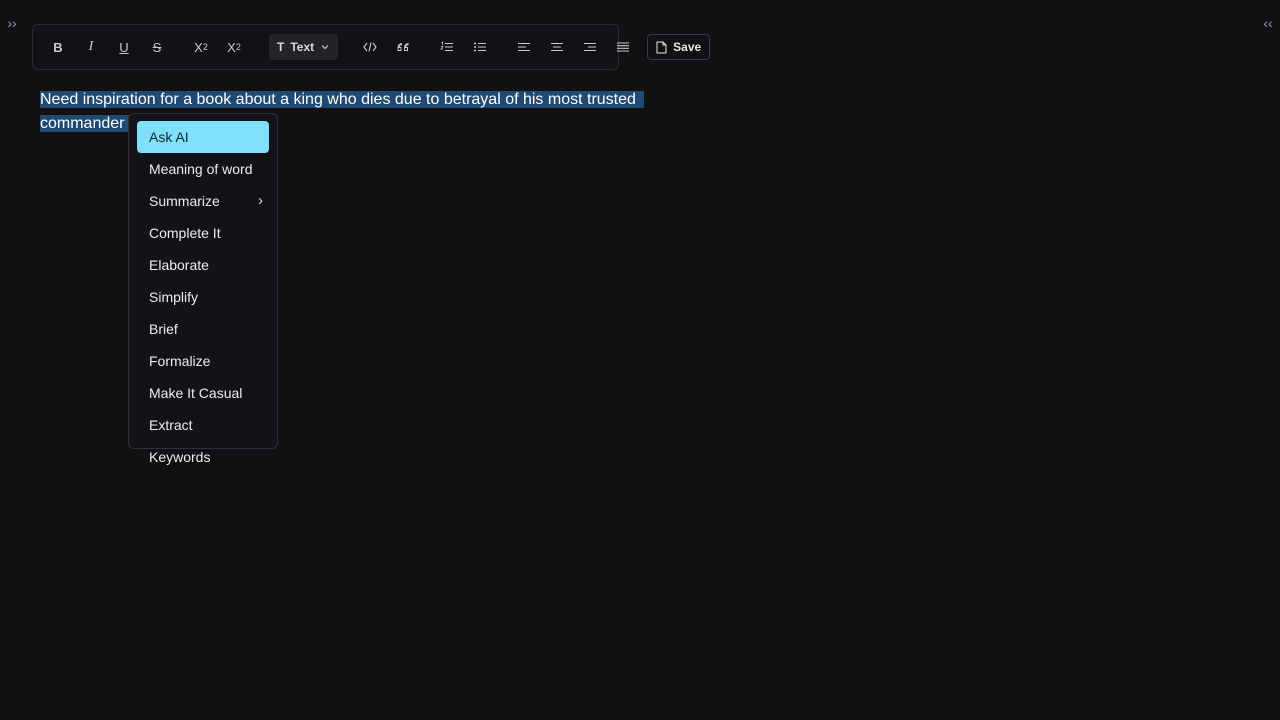 The height and width of the screenshot is (720, 1280). I want to click on quote-icon, so click(403, 46).